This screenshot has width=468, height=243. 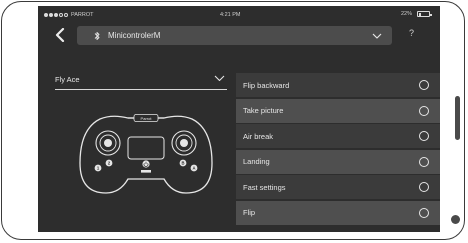 What do you see at coordinates (406, 14) in the screenshot?
I see `battery-percent: 22%` at bounding box center [406, 14].